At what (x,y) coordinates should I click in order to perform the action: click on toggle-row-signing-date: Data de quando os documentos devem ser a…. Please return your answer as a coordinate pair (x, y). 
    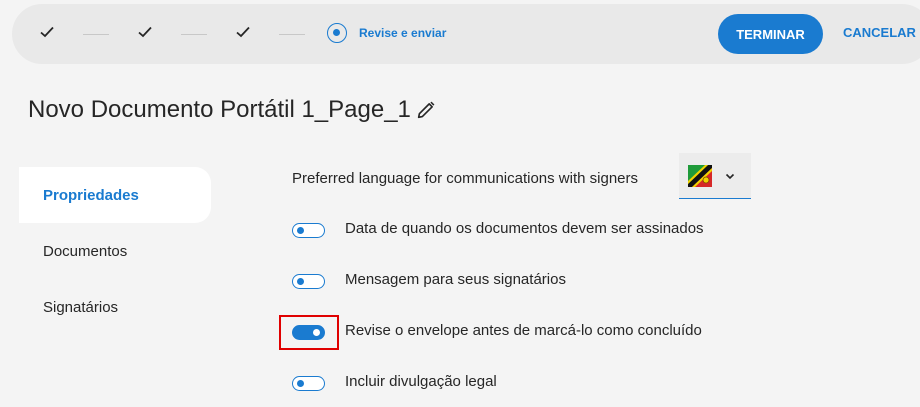
    Looking at the image, I should click on (552, 230).